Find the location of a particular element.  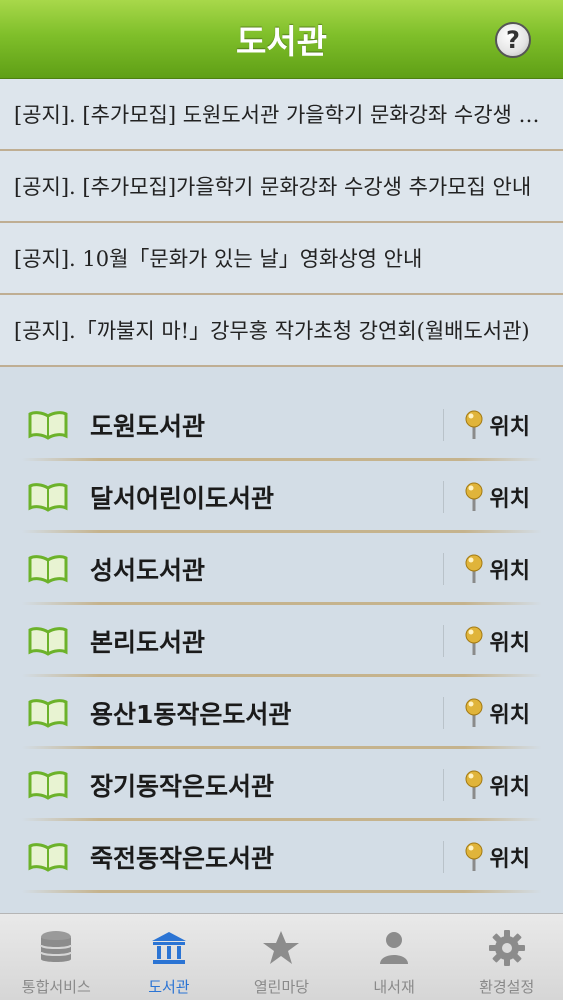

library-item-partial is located at coordinates (282, 903).